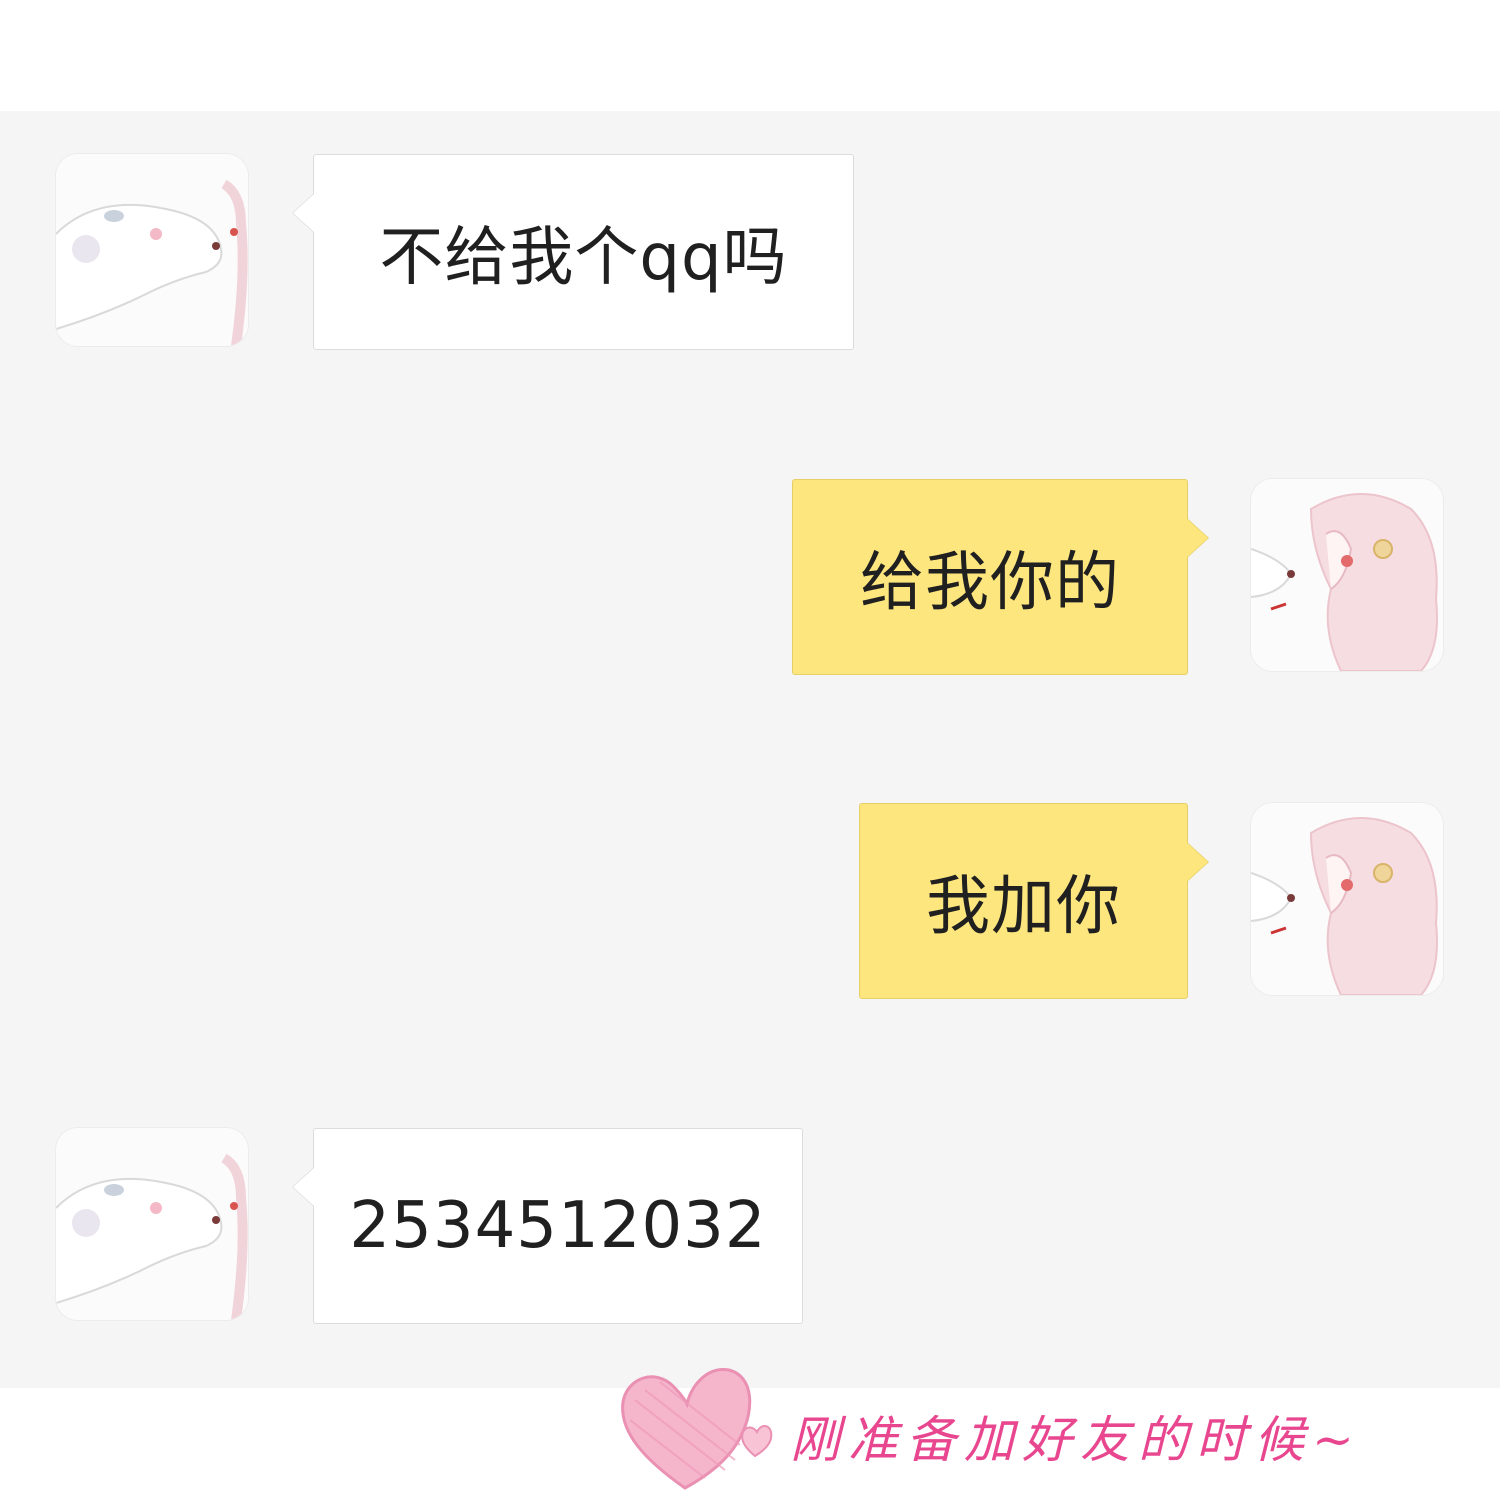 The width and height of the screenshot is (1500, 1500). I want to click on message-bubble-outgoing: 给我你的, so click(1000, 577).